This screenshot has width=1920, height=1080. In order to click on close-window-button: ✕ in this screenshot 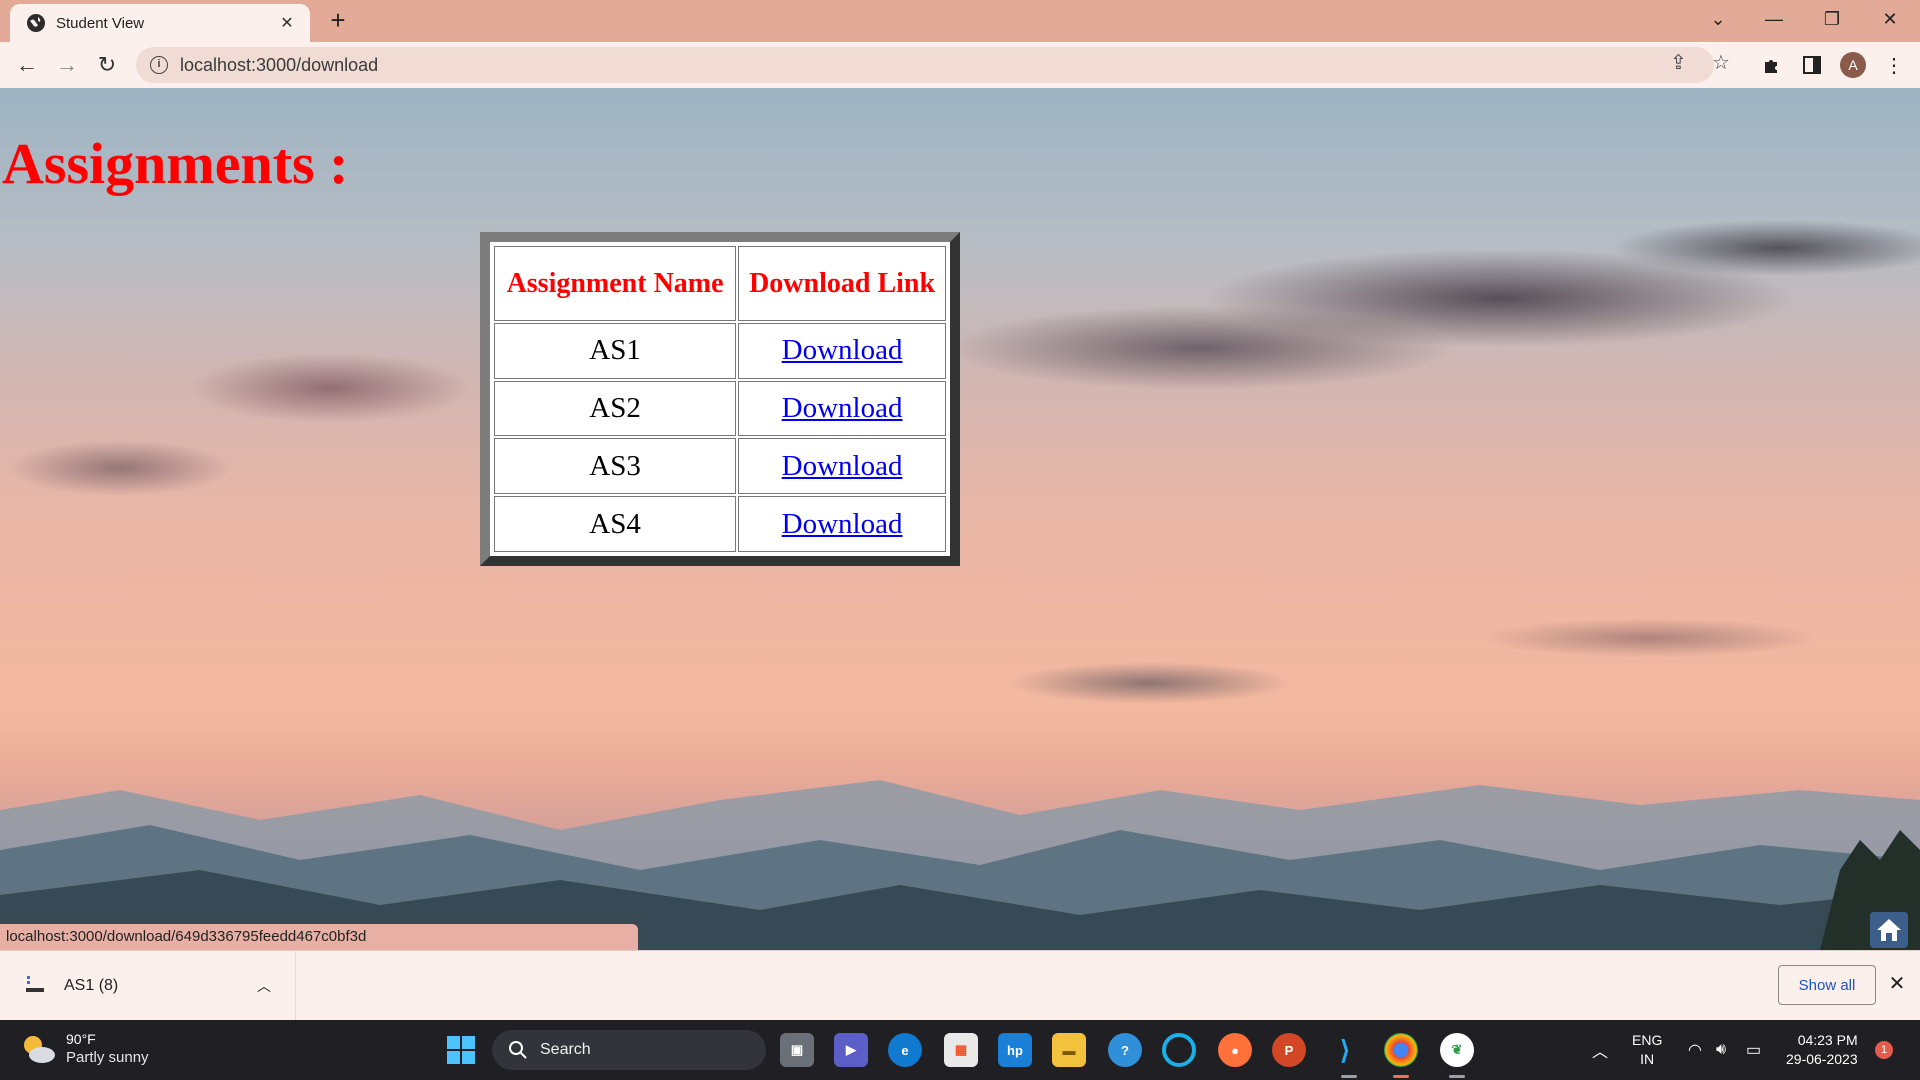, I will do `click(1890, 19)`.